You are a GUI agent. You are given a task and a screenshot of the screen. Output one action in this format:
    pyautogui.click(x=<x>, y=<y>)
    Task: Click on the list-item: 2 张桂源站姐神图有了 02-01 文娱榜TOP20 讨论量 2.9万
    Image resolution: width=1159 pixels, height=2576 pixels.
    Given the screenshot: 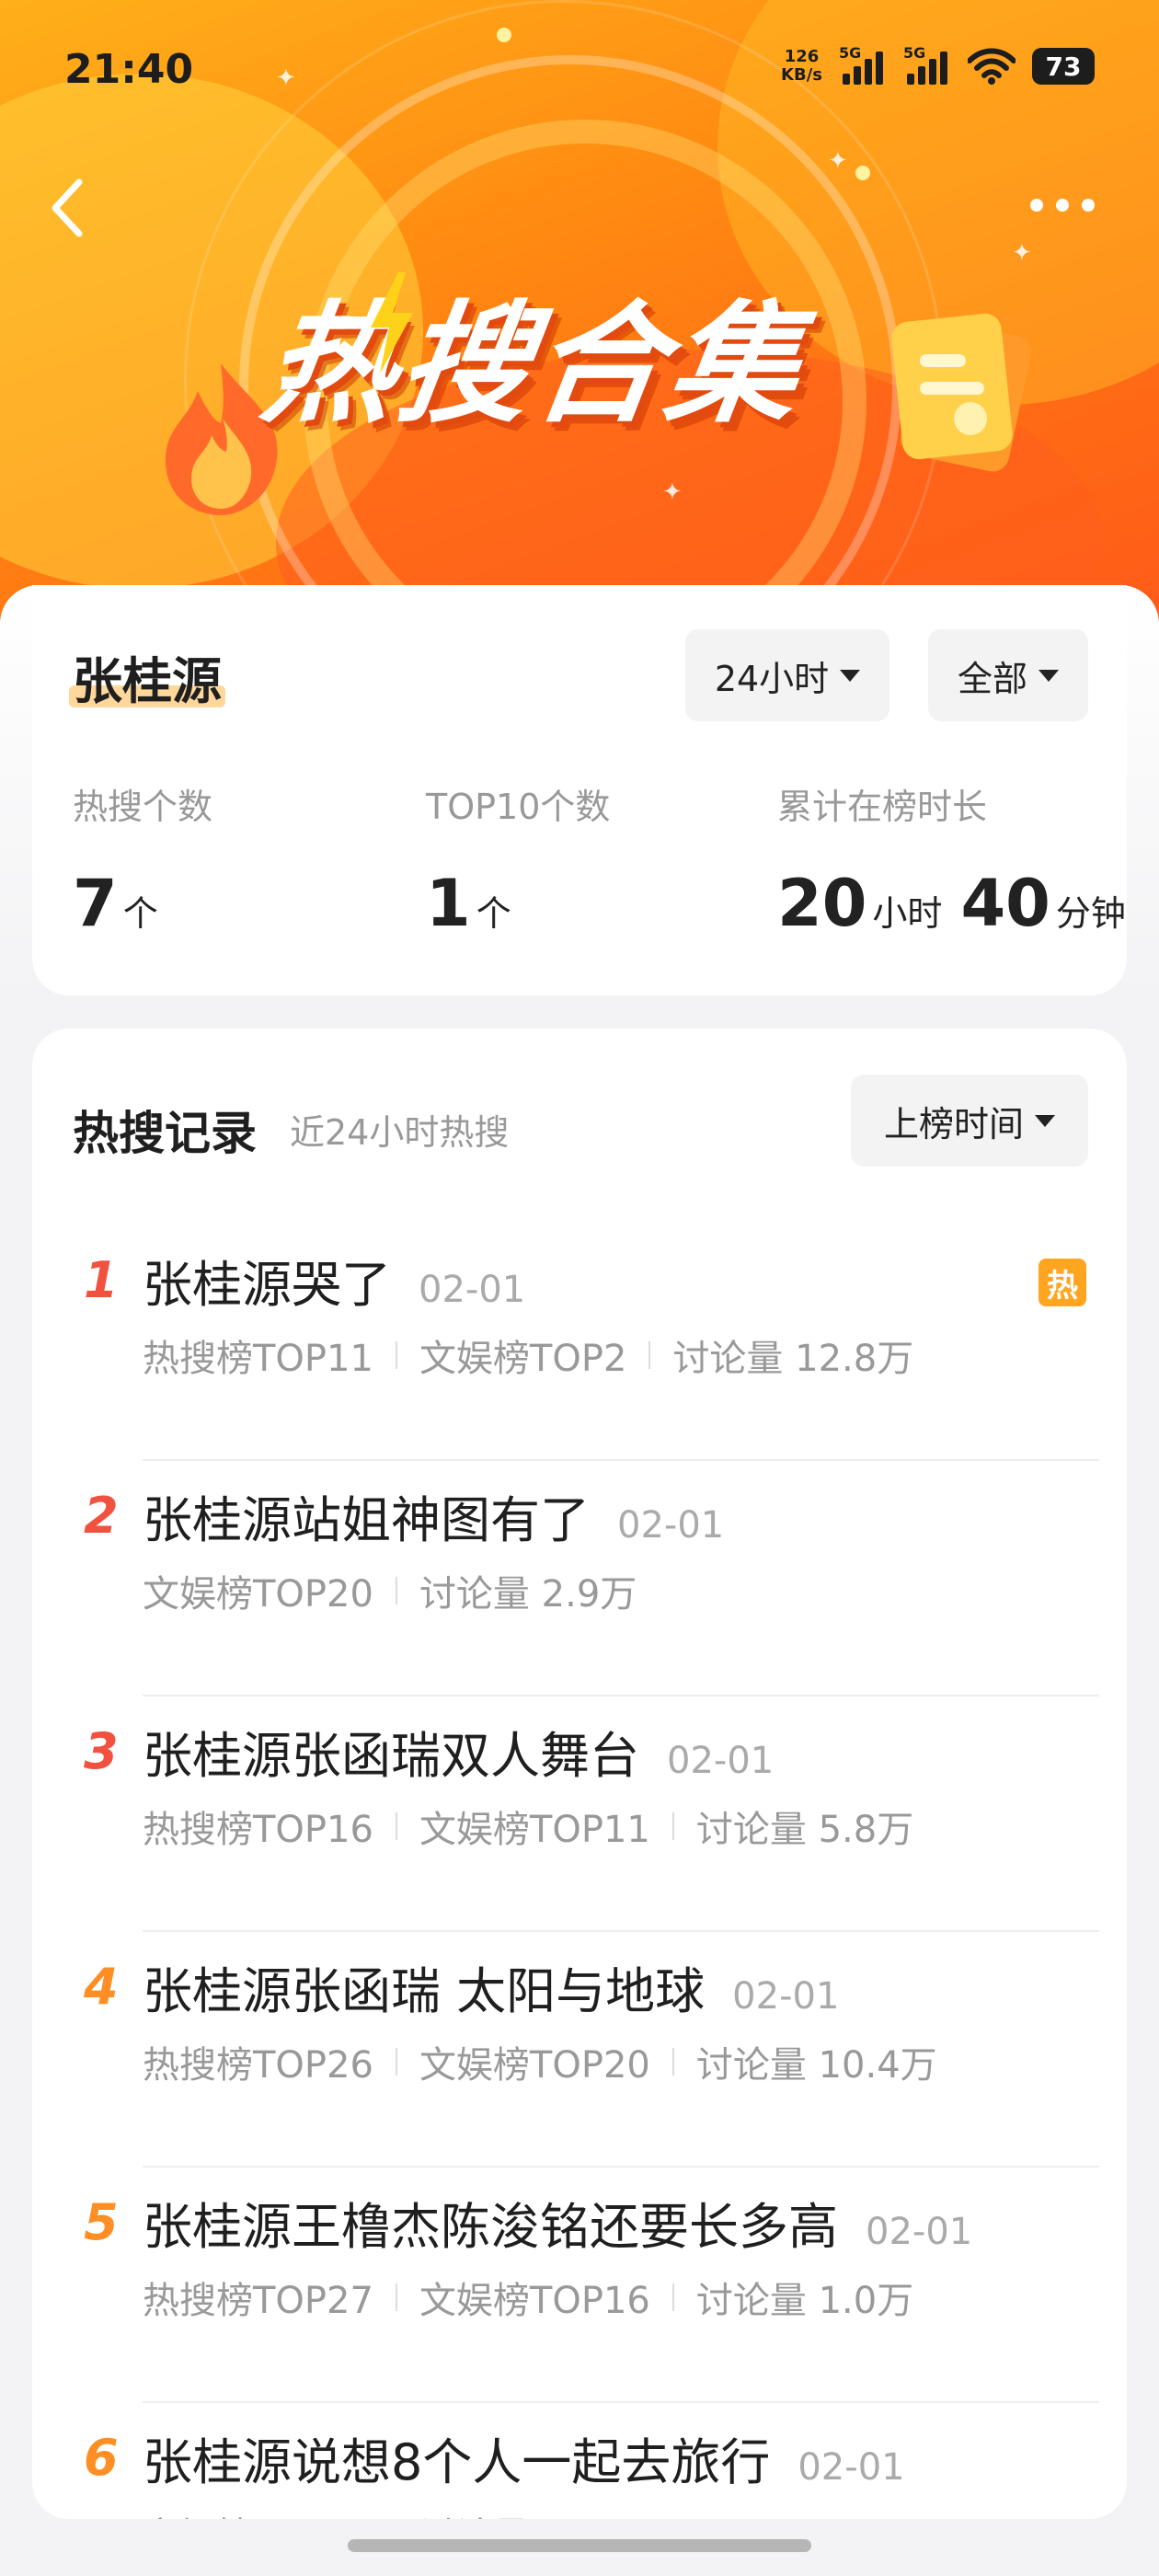 What is the action you would take?
    pyautogui.click(x=579, y=1578)
    